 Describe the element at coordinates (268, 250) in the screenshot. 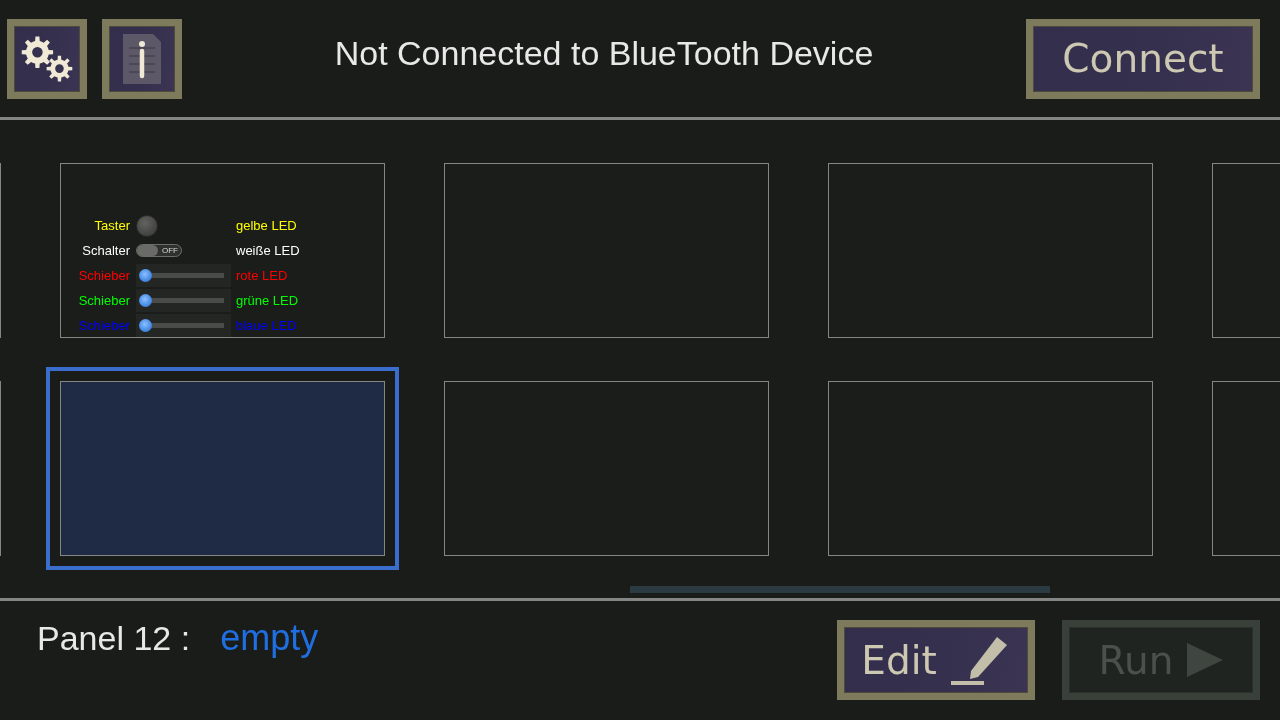

I see `led-label: weiße LED` at that location.